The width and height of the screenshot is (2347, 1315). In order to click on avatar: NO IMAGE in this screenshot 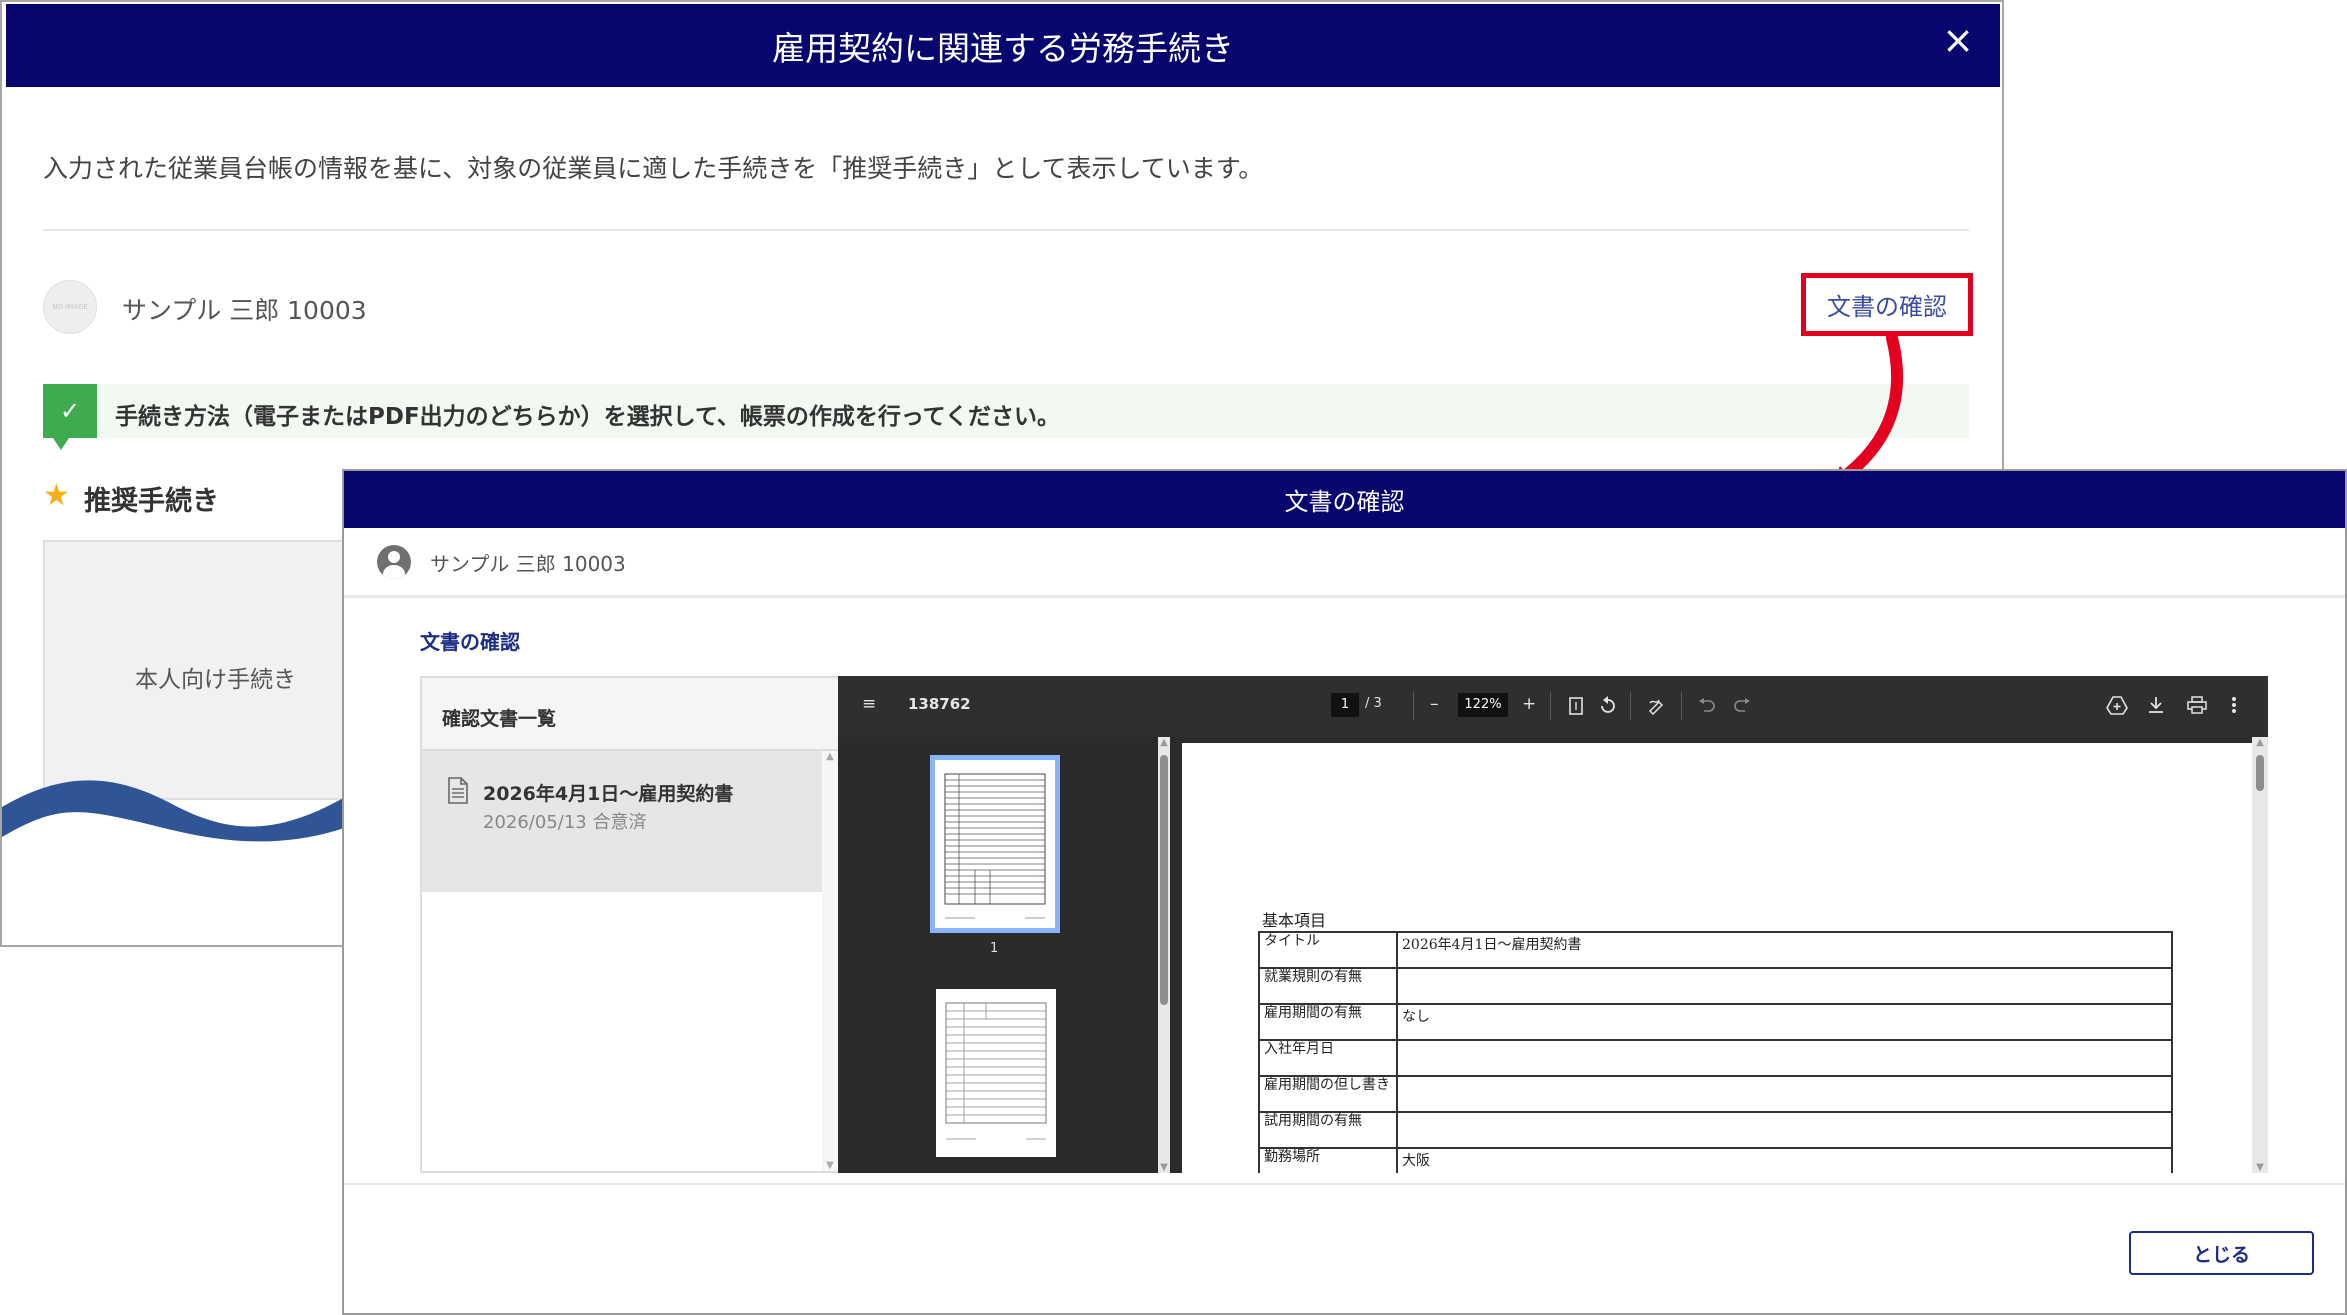, I will do `click(70, 307)`.